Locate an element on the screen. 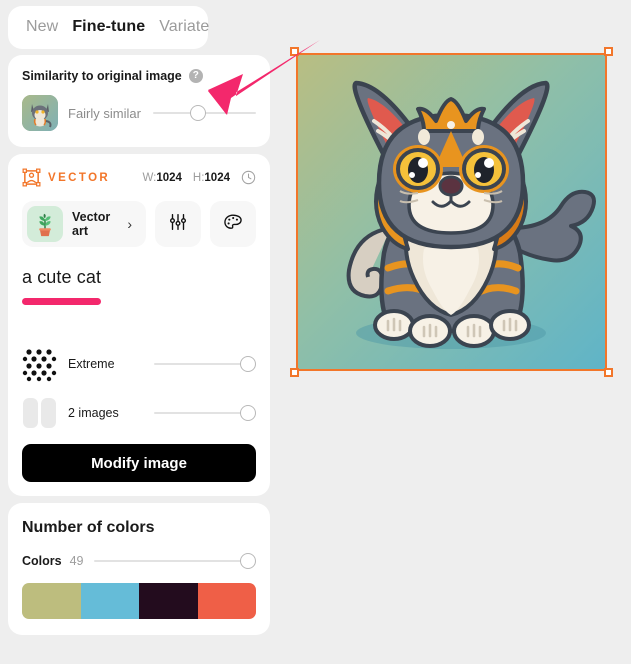 The height and width of the screenshot is (664, 631). similarity-slider is located at coordinates (204, 113).